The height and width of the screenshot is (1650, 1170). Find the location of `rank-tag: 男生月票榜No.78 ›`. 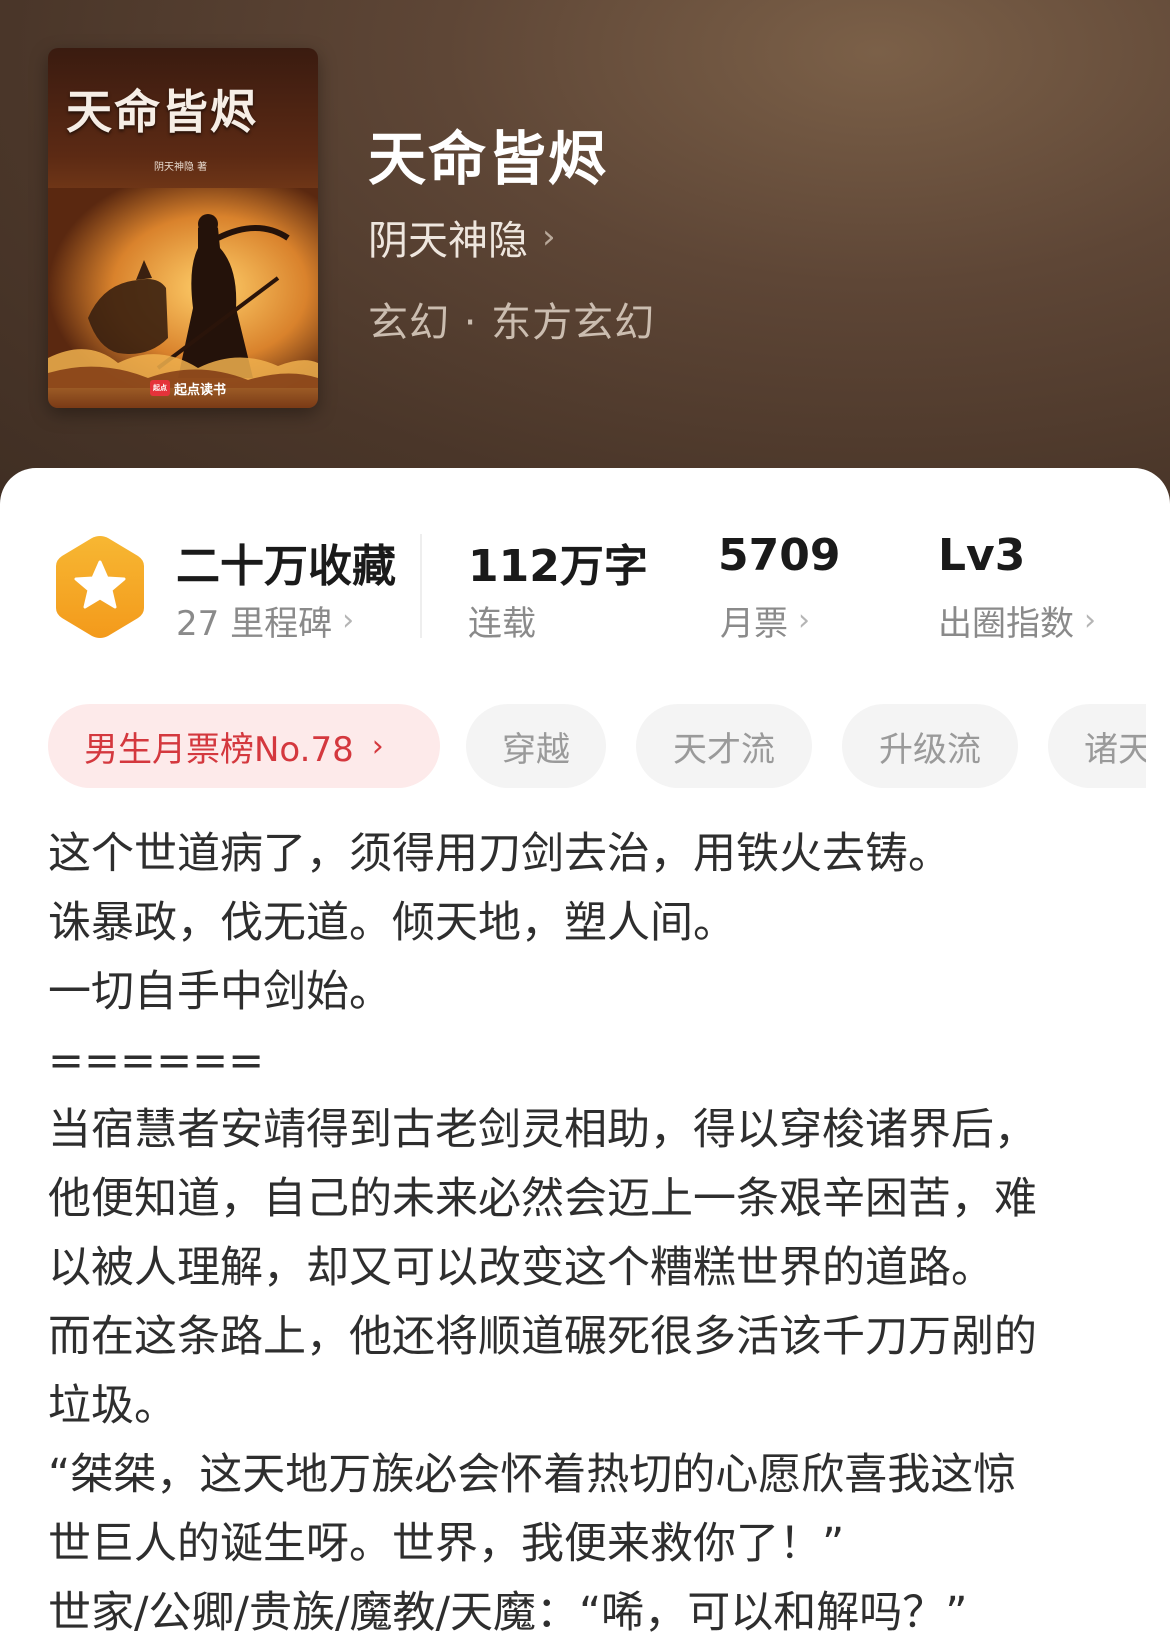

rank-tag: 男生月票榜No.78 › is located at coordinates (244, 746).